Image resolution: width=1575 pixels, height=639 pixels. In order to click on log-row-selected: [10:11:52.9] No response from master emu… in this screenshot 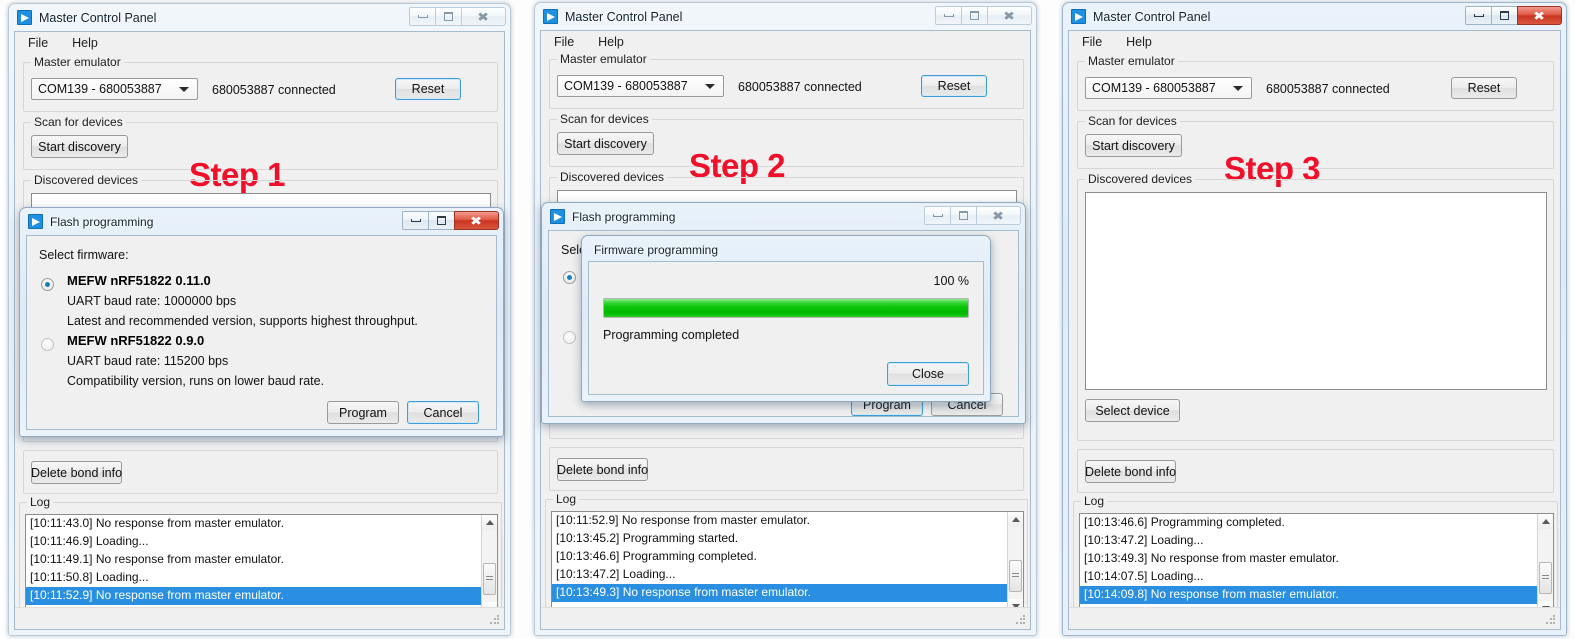, I will do `click(261, 596)`.